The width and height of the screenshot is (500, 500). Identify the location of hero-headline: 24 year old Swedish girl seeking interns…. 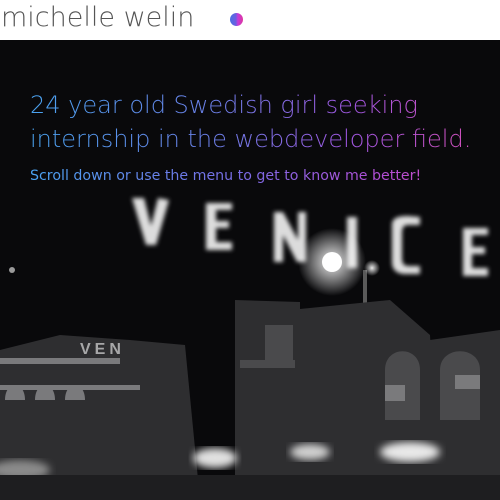
(260, 122).